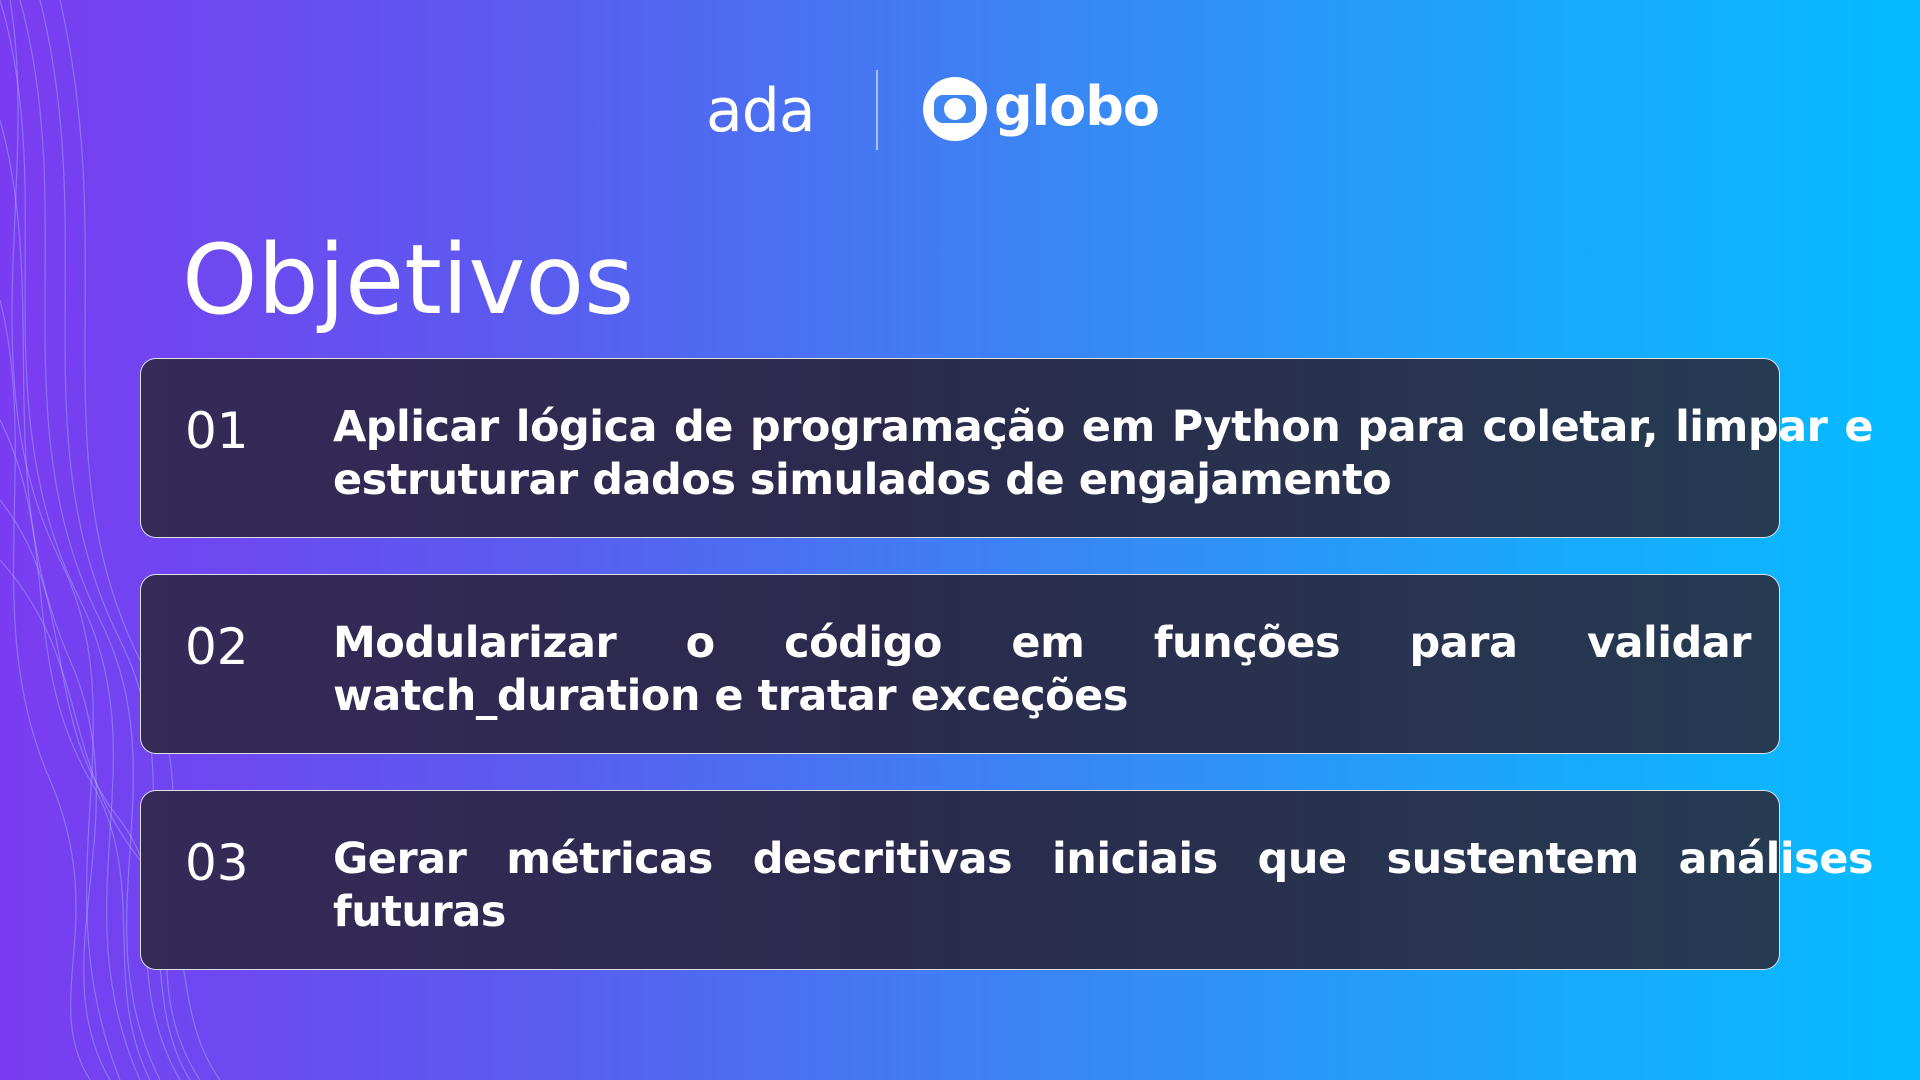 This screenshot has width=1920, height=1080. What do you see at coordinates (217, 647) in the screenshot?
I see `objective-number: 02` at bounding box center [217, 647].